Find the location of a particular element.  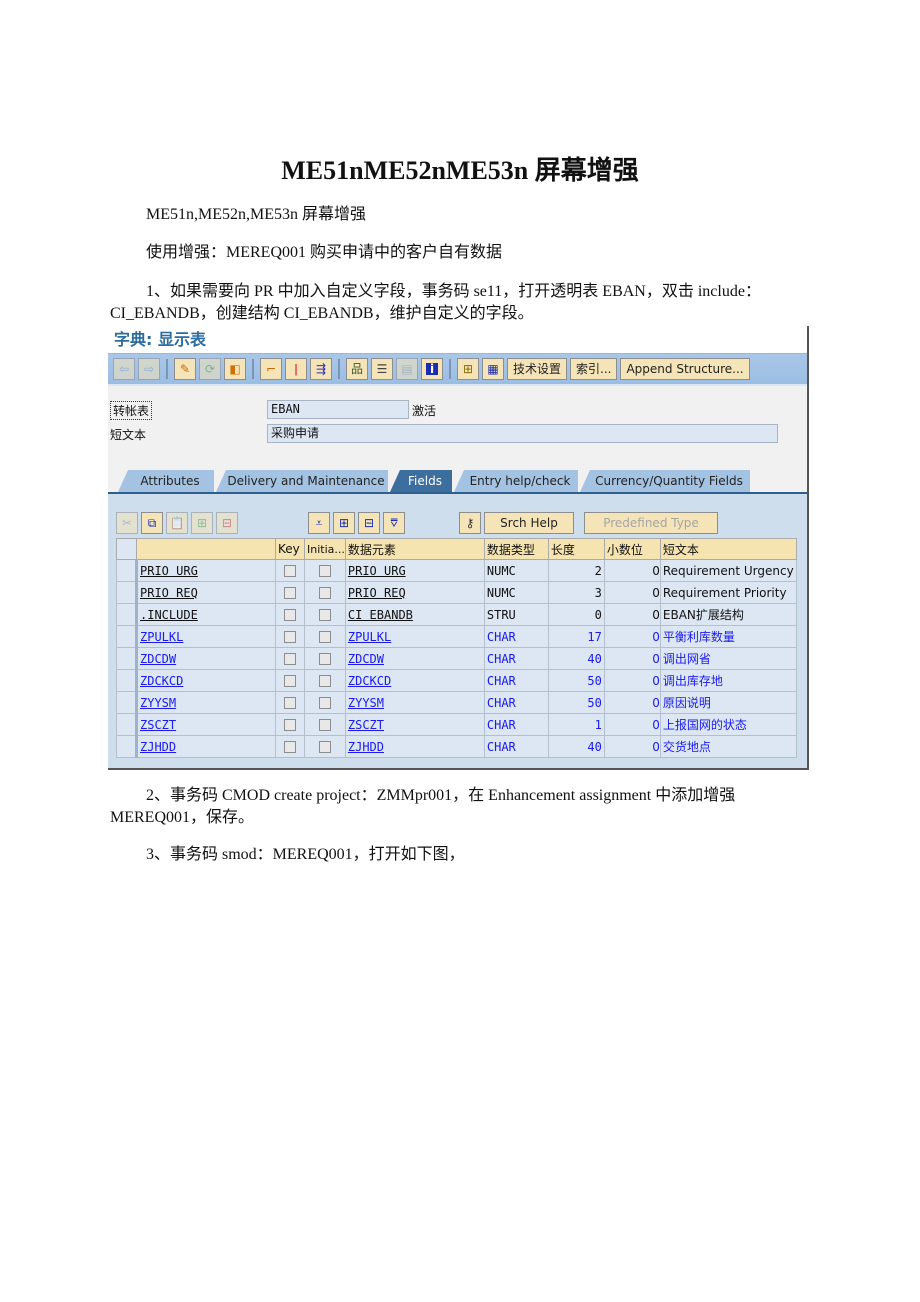

data-element-link: ZDCDW is located at coordinates (366, 659).